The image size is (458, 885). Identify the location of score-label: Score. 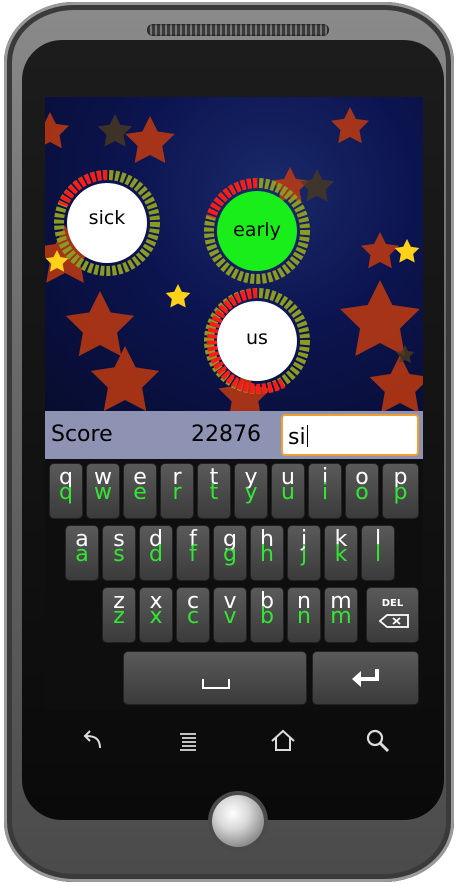
(82, 434).